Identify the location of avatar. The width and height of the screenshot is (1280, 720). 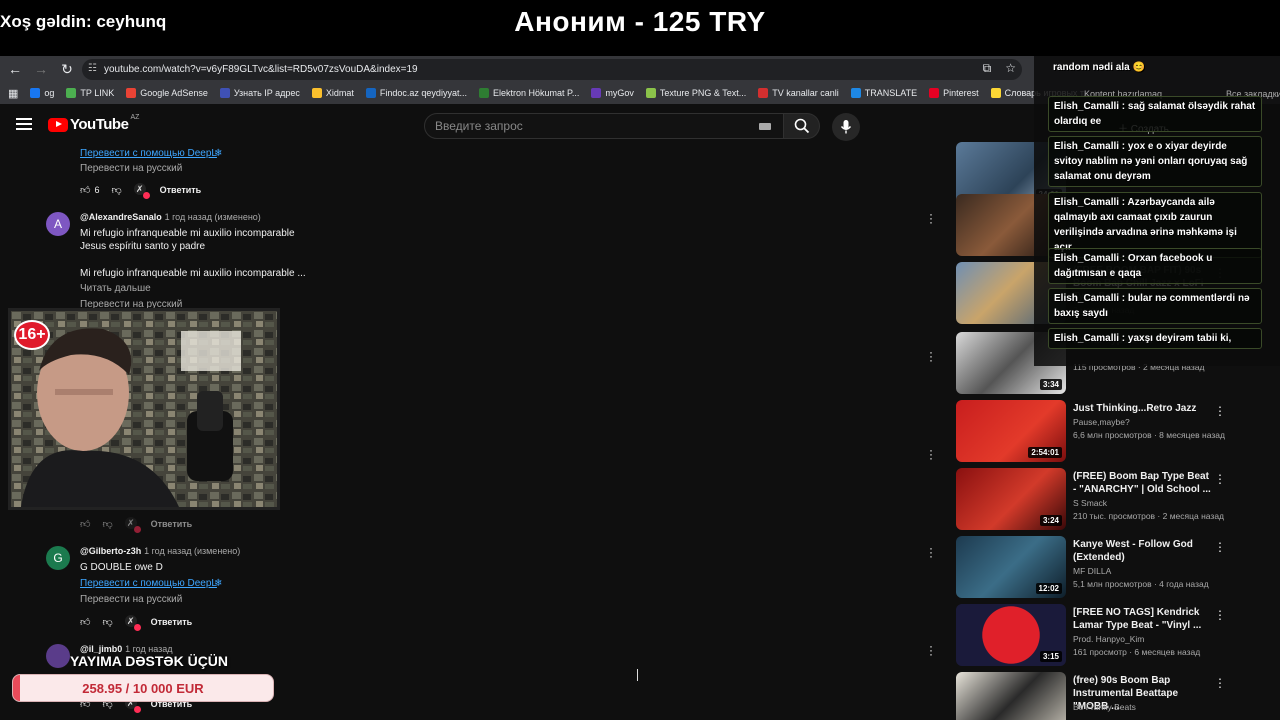
(58, 656).